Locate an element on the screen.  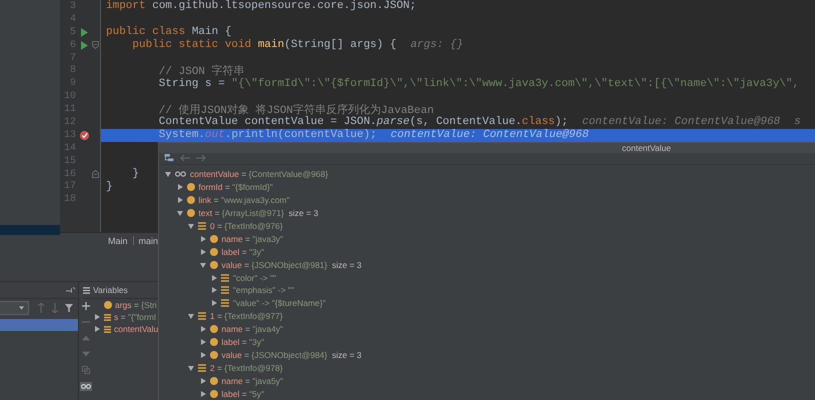
code-line: // 使用JSON对象 将JSON字符串反序列化为JavaBean is located at coordinates (296, 110).